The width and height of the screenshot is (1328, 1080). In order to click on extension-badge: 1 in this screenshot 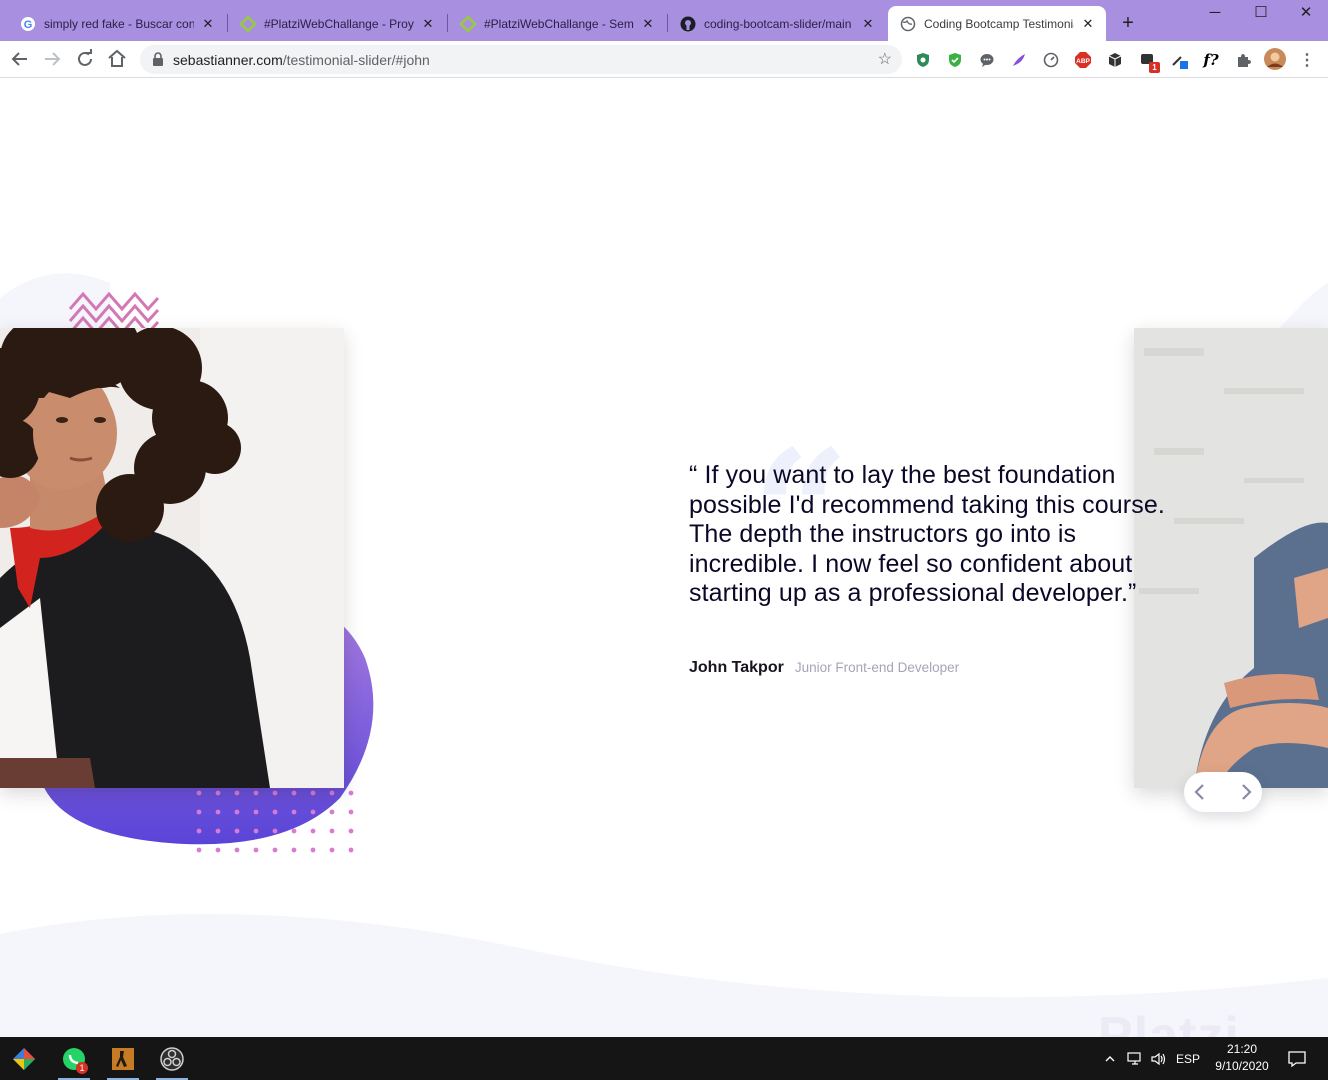, I will do `click(1154, 67)`.